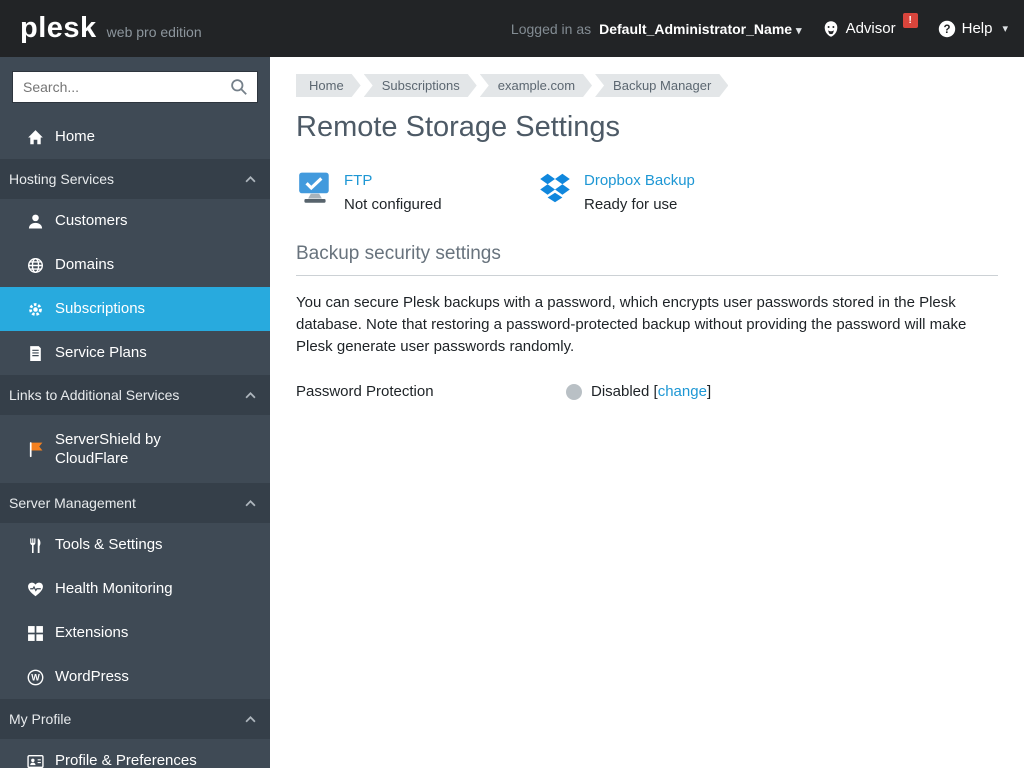 The image size is (1024, 768). Describe the element at coordinates (58, 28) in the screenshot. I see `plesk-logo: plesk` at that location.